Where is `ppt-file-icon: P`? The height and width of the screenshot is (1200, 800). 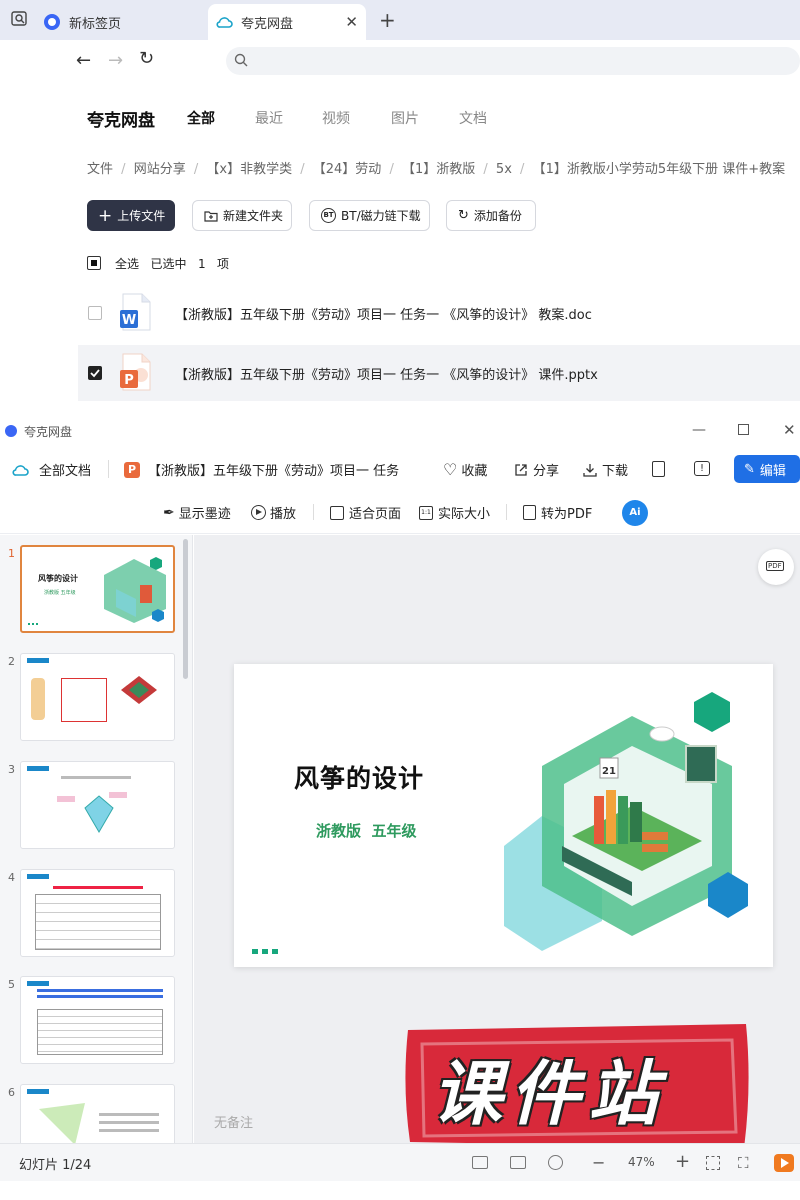
ppt-file-icon: P is located at coordinates (135, 372).